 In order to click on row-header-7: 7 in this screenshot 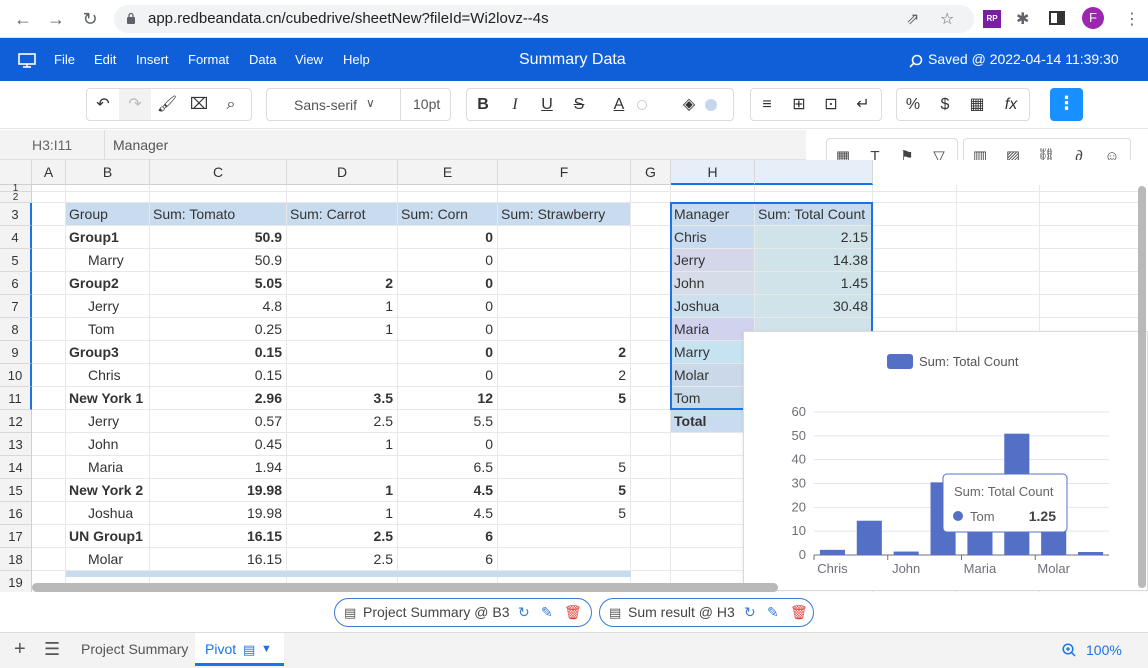, I will do `click(16, 306)`.